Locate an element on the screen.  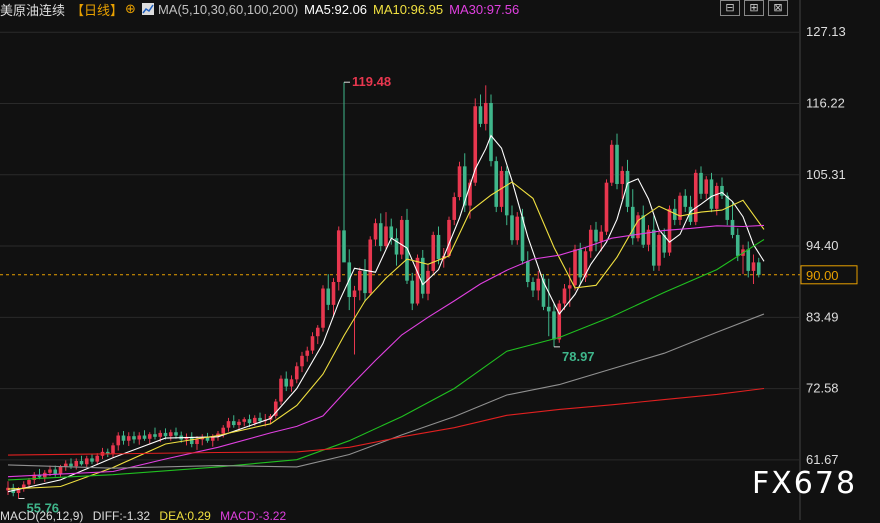
ma30-value: MA30:97.56 is located at coordinates (484, 9).